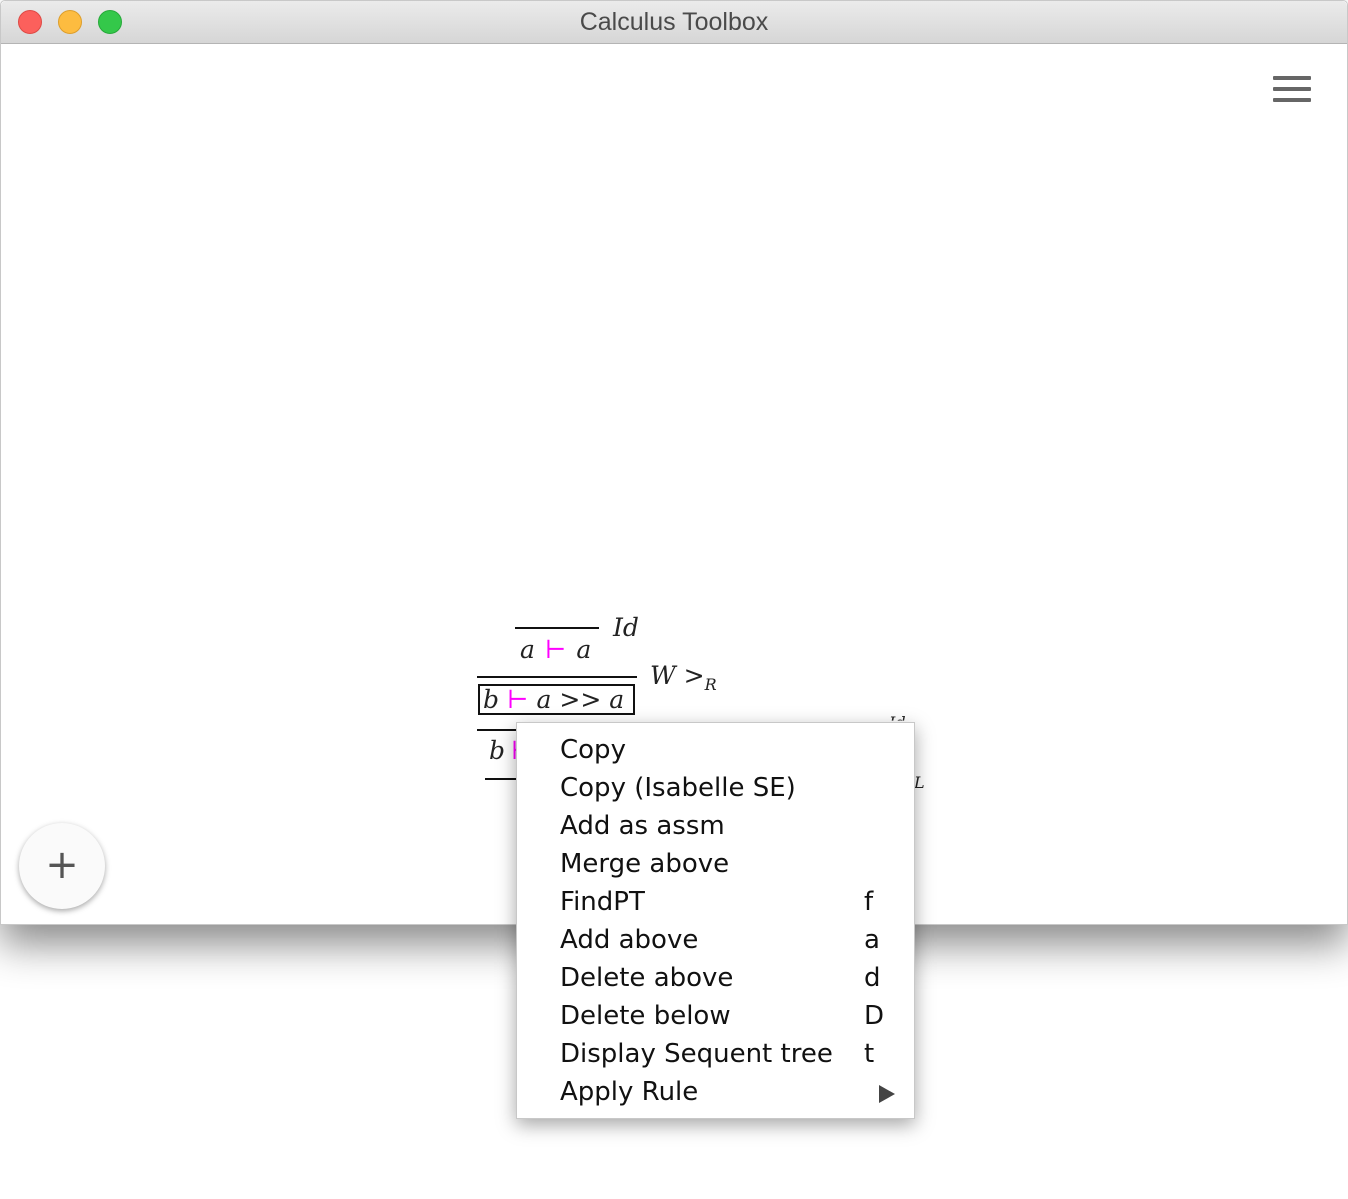  What do you see at coordinates (527, 649) in the screenshot?
I see `sequent-top-left: a` at bounding box center [527, 649].